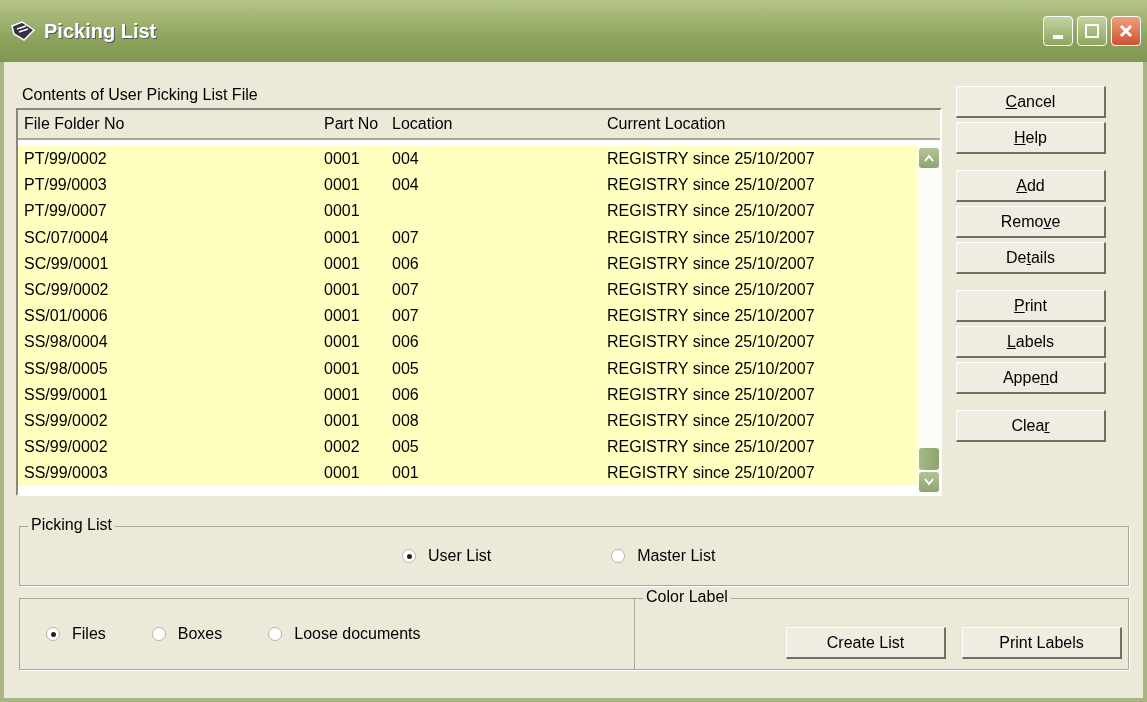 The width and height of the screenshot is (1147, 702). I want to click on radio-button: Loose documents, so click(344, 634).